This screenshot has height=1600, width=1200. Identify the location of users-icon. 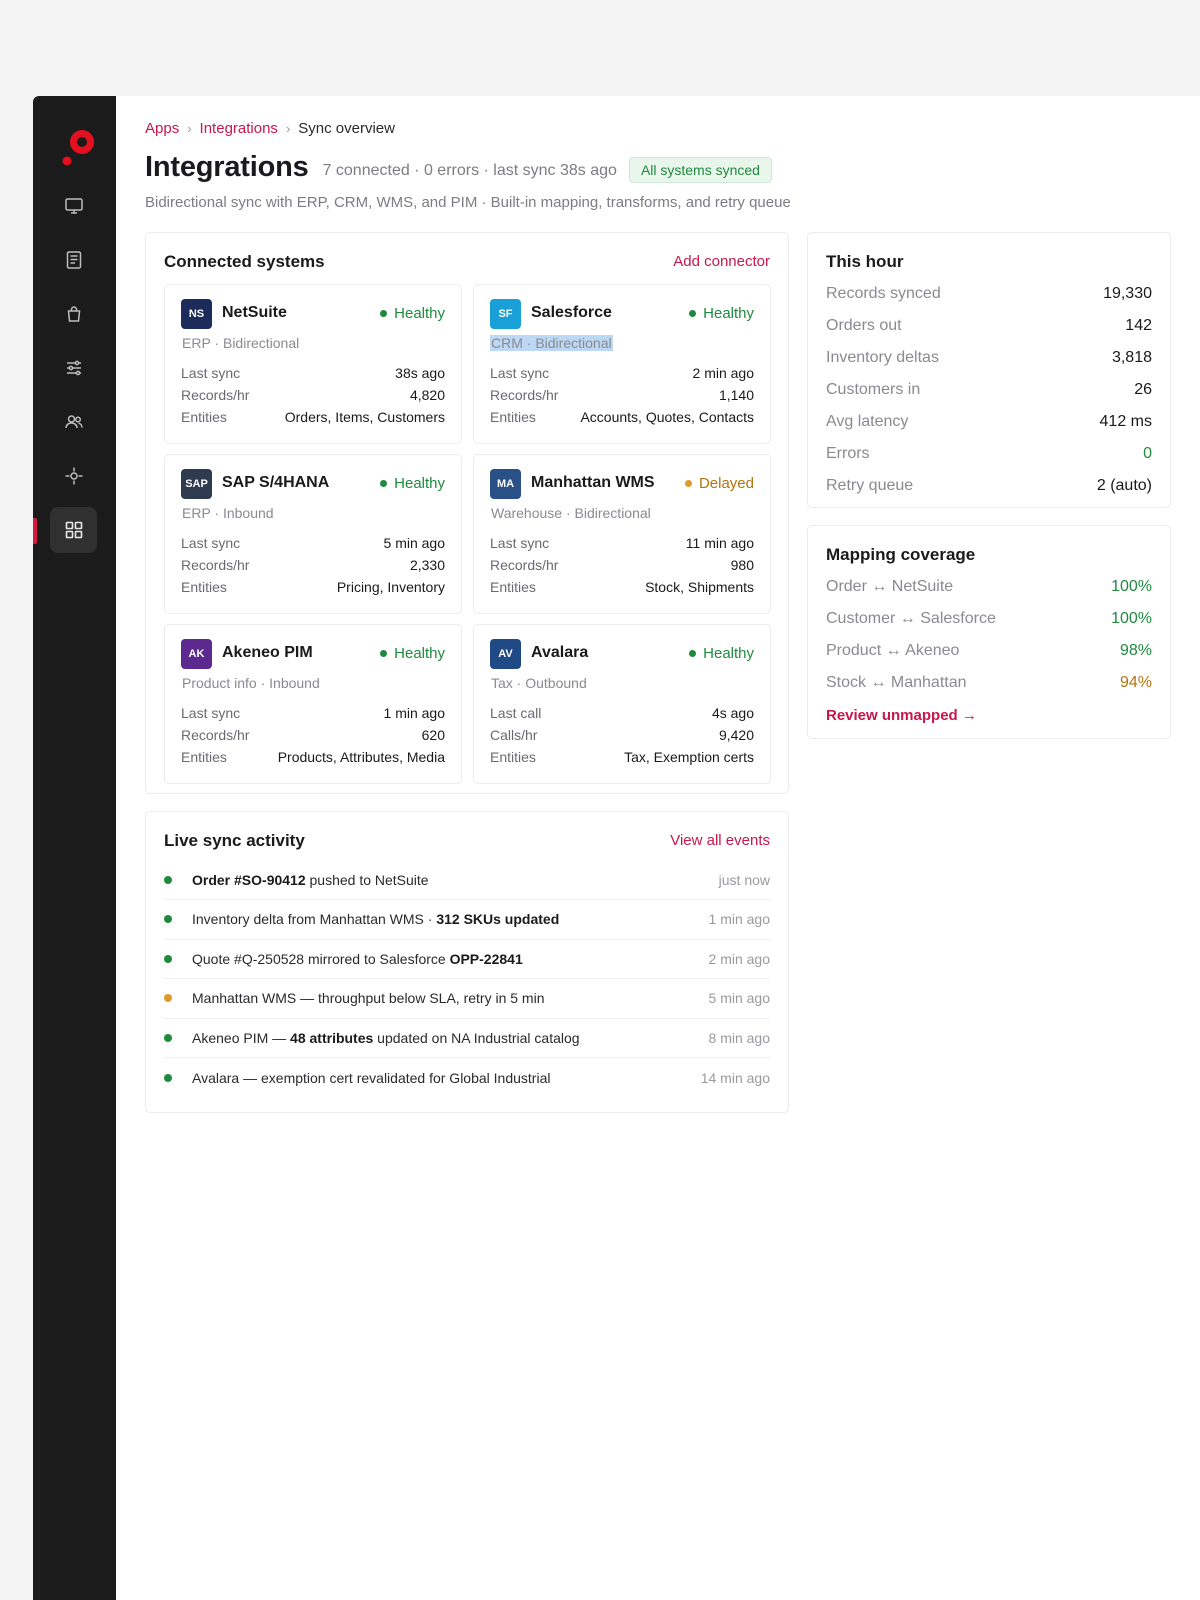
(73, 422).